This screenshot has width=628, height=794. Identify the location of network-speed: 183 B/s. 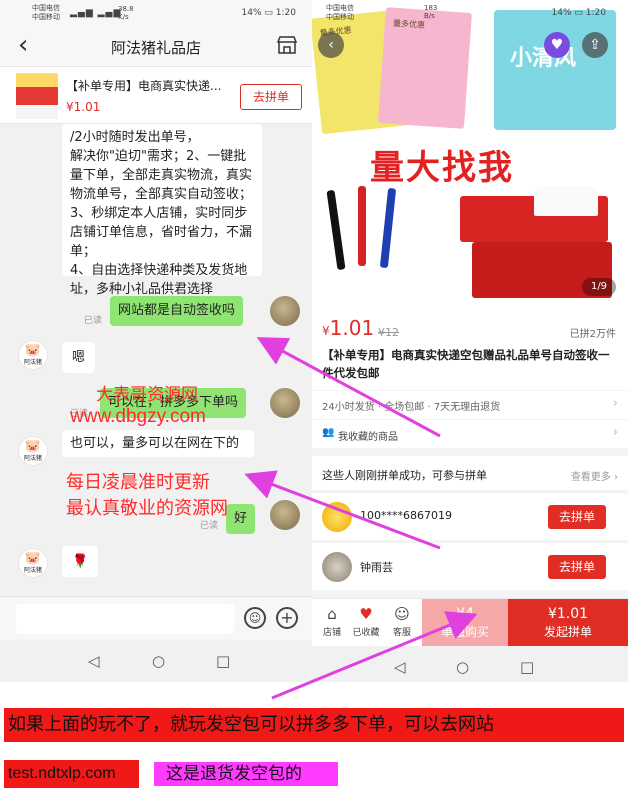
(431, 12).